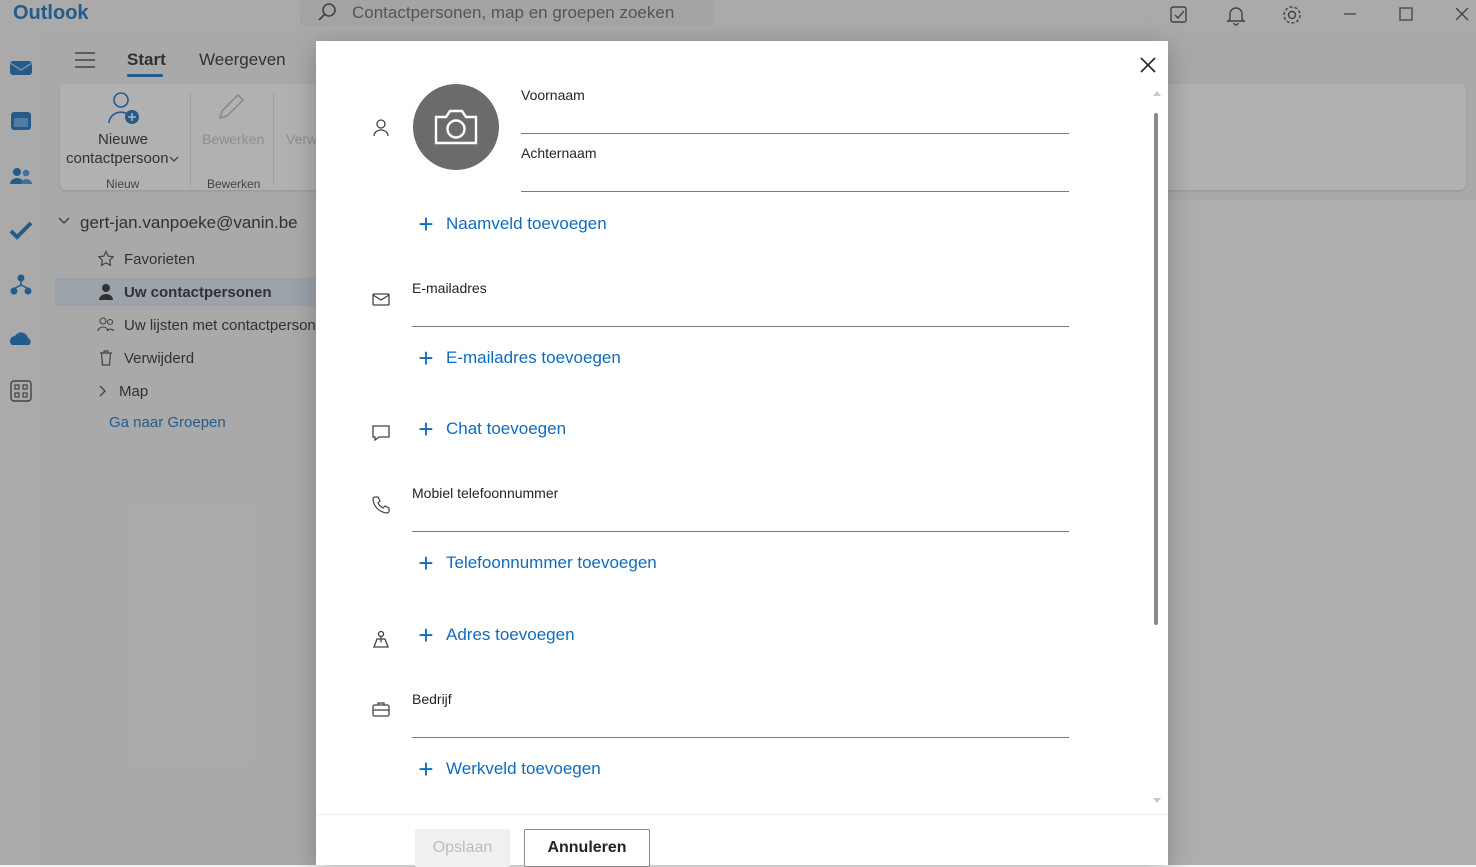 The image size is (1476, 867). Describe the element at coordinates (559, 153) in the screenshot. I see `last-name-label: Achternaam` at that location.